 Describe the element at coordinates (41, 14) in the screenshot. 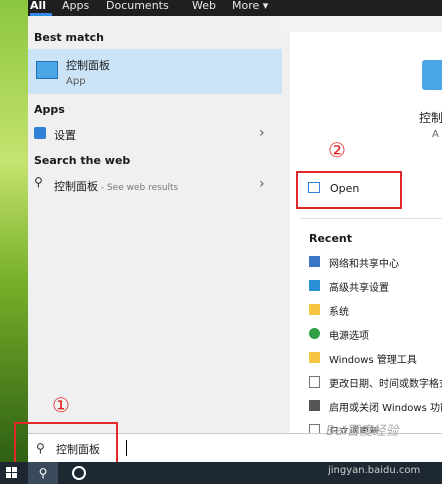

I see `active-tab-indicator` at that location.